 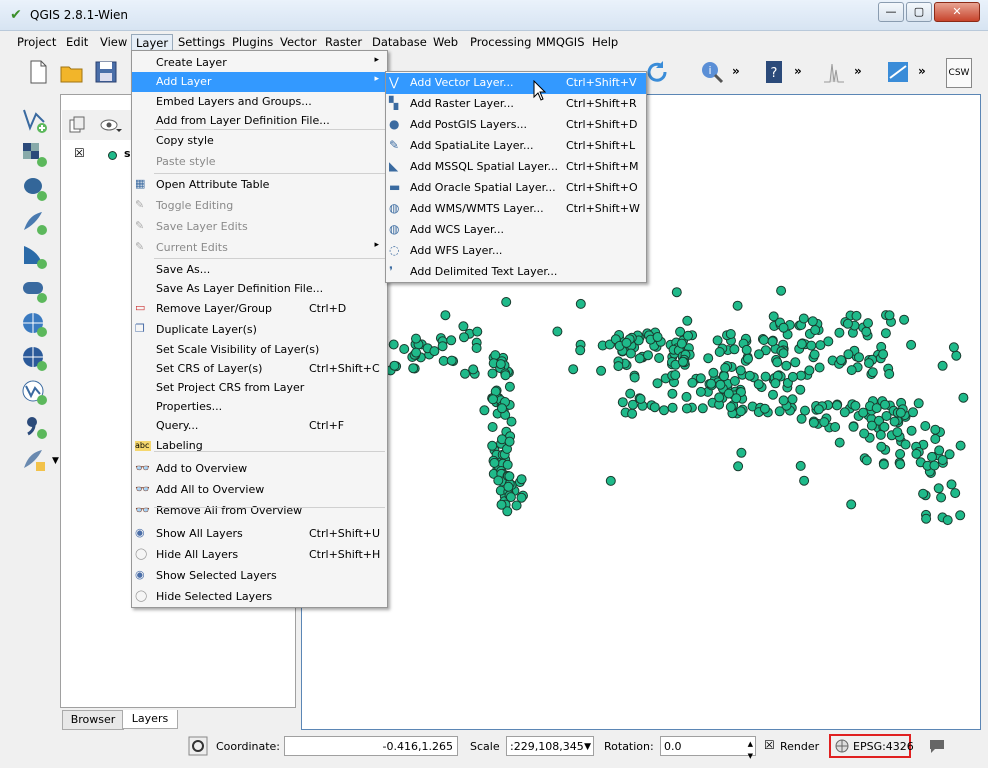 I want to click on menu-database: Database, so click(x=399, y=42).